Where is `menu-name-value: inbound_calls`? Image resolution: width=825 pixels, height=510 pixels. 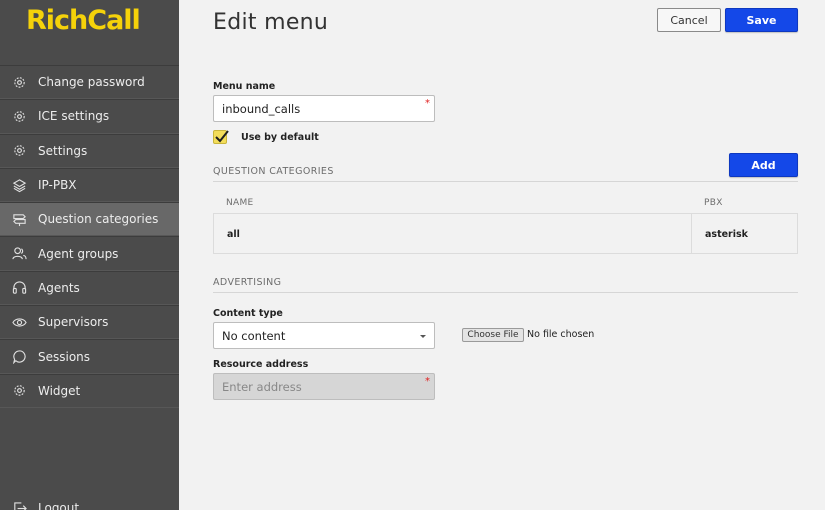 menu-name-value: inbound_calls is located at coordinates (261, 108).